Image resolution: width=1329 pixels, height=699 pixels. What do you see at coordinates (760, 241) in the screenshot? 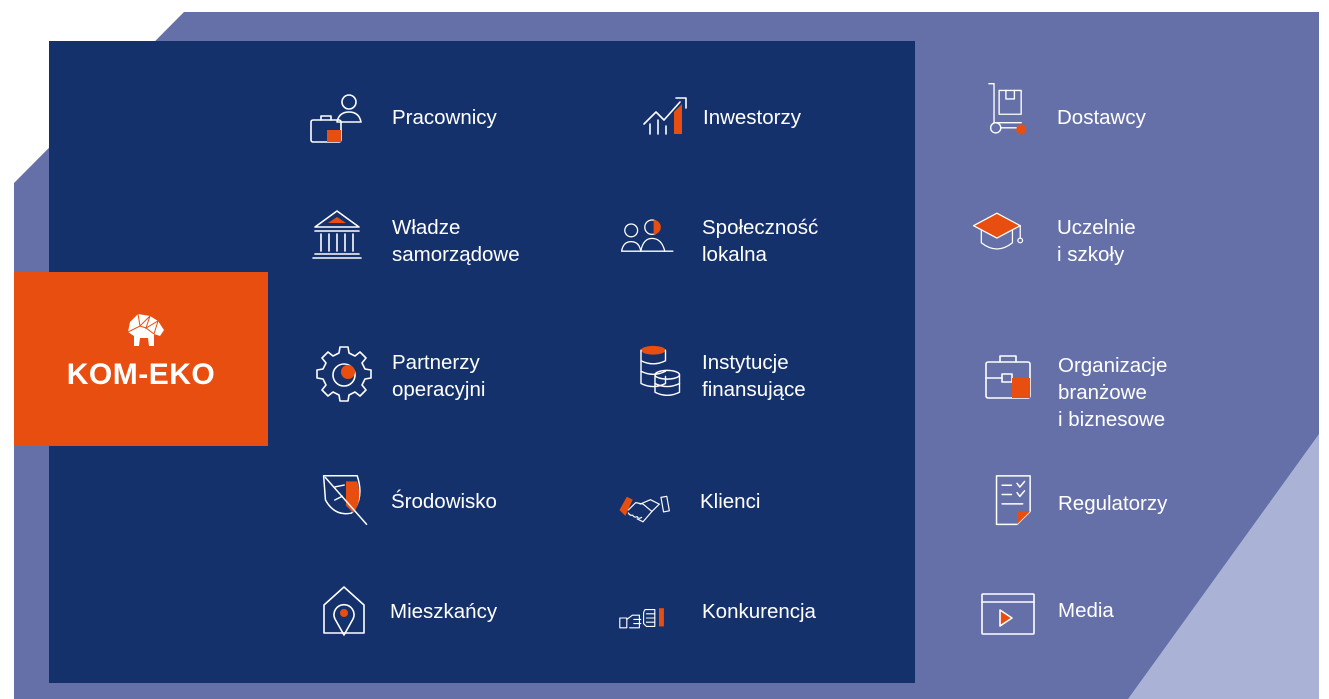
I see `stakeholder-label: Społeczność lokalna` at bounding box center [760, 241].